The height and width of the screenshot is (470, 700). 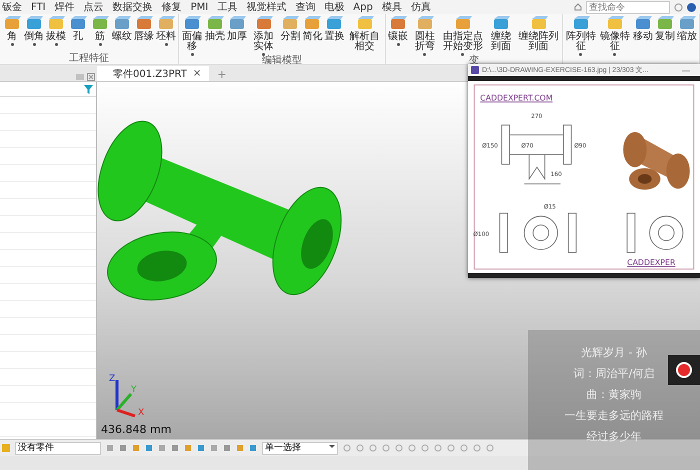 I want to click on menu-item: 工具, so click(x=227, y=7).